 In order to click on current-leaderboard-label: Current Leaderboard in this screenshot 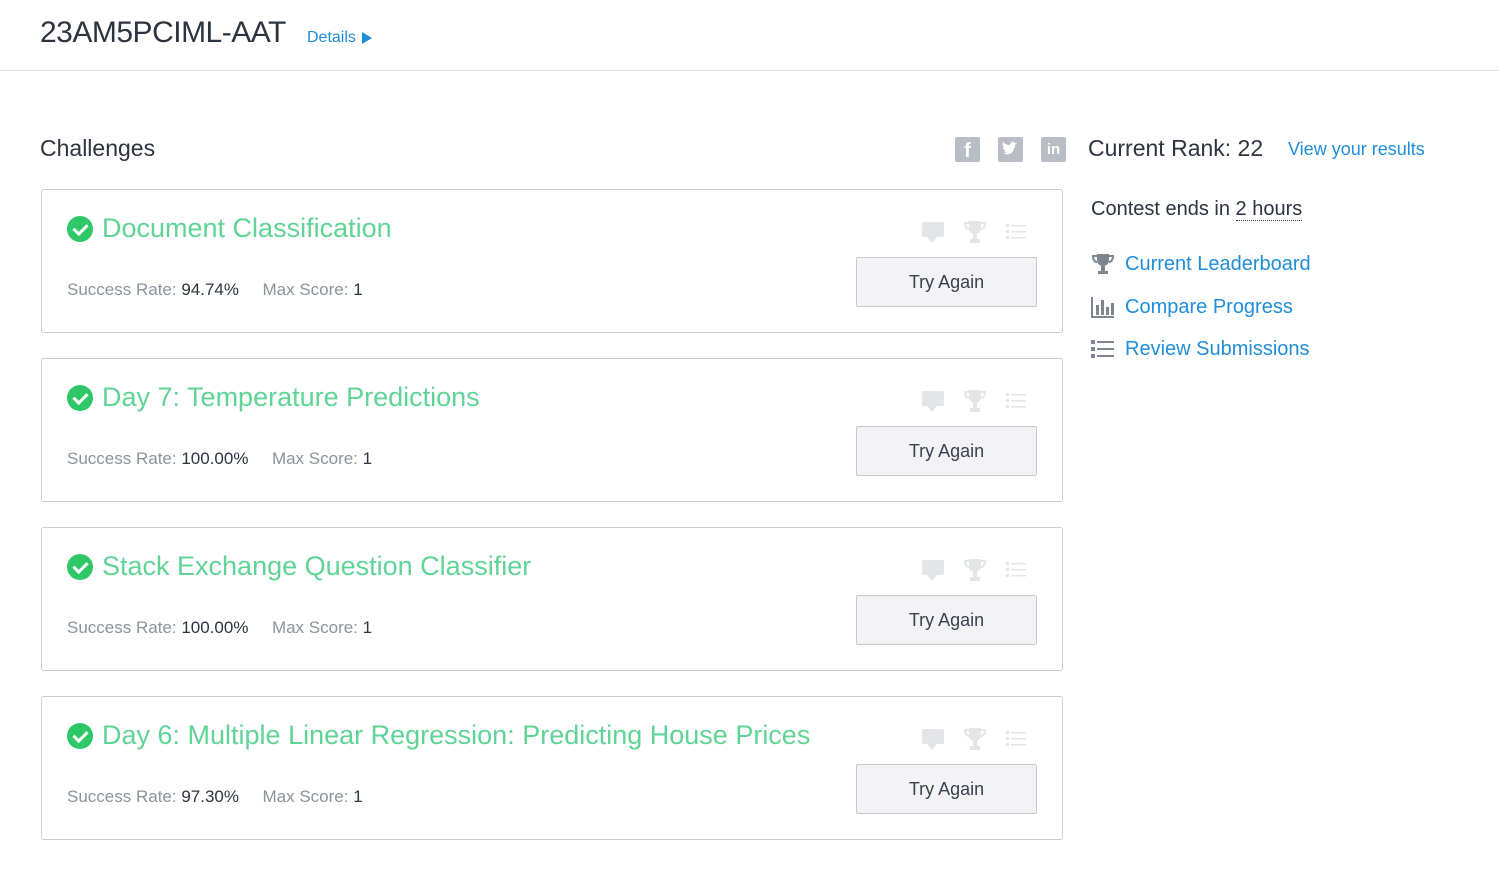, I will do `click(1218, 264)`.